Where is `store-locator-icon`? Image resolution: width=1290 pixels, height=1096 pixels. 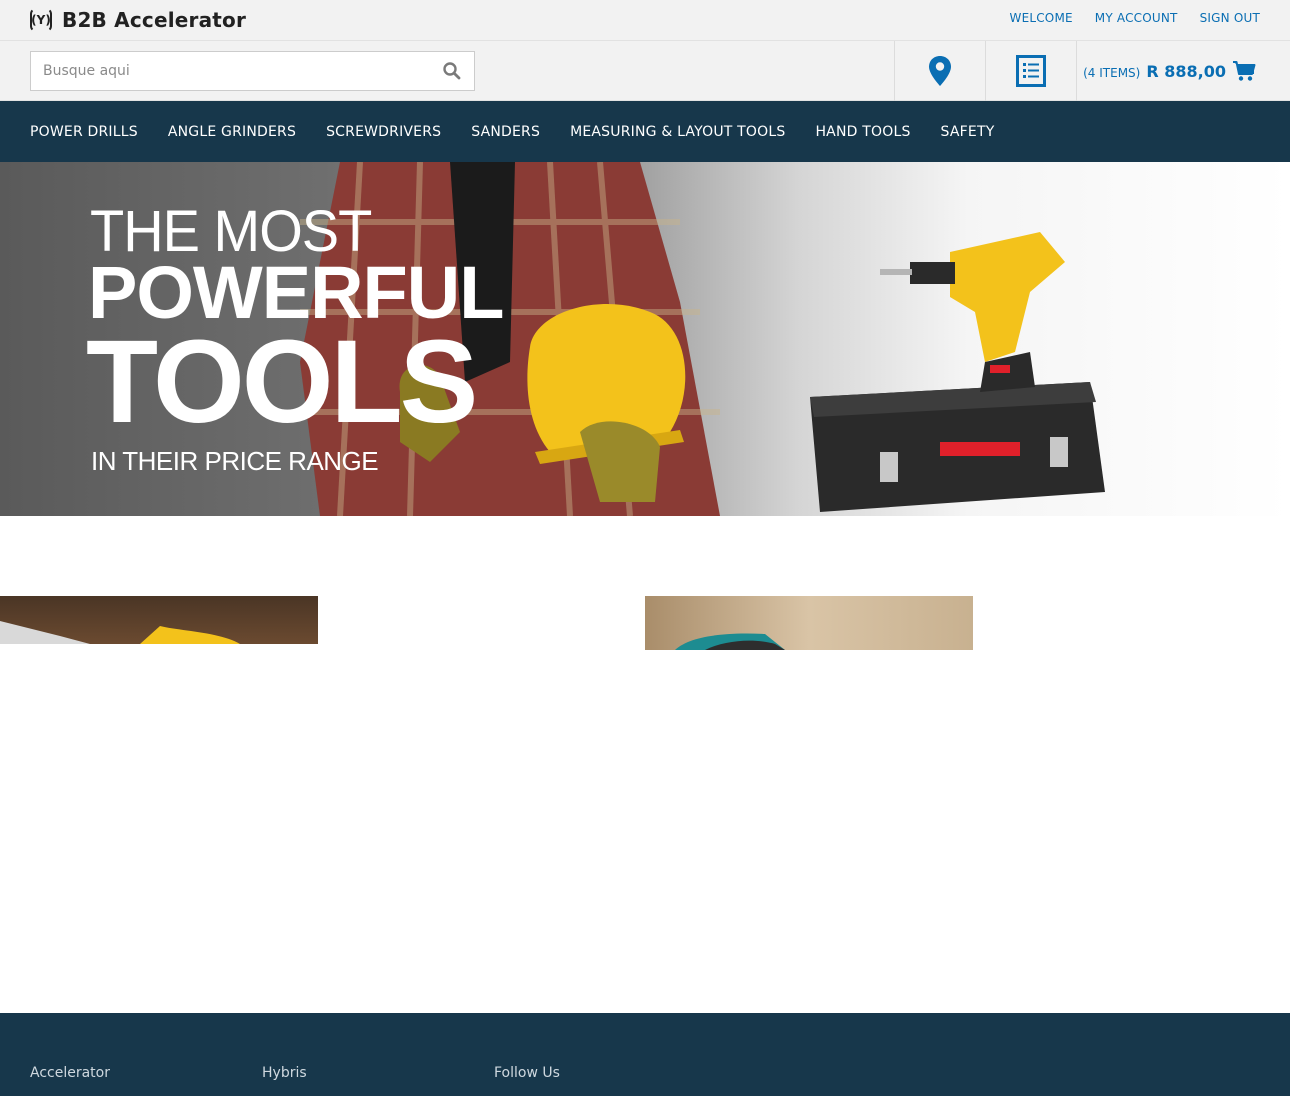 store-locator-icon is located at coordinates (940, 71).